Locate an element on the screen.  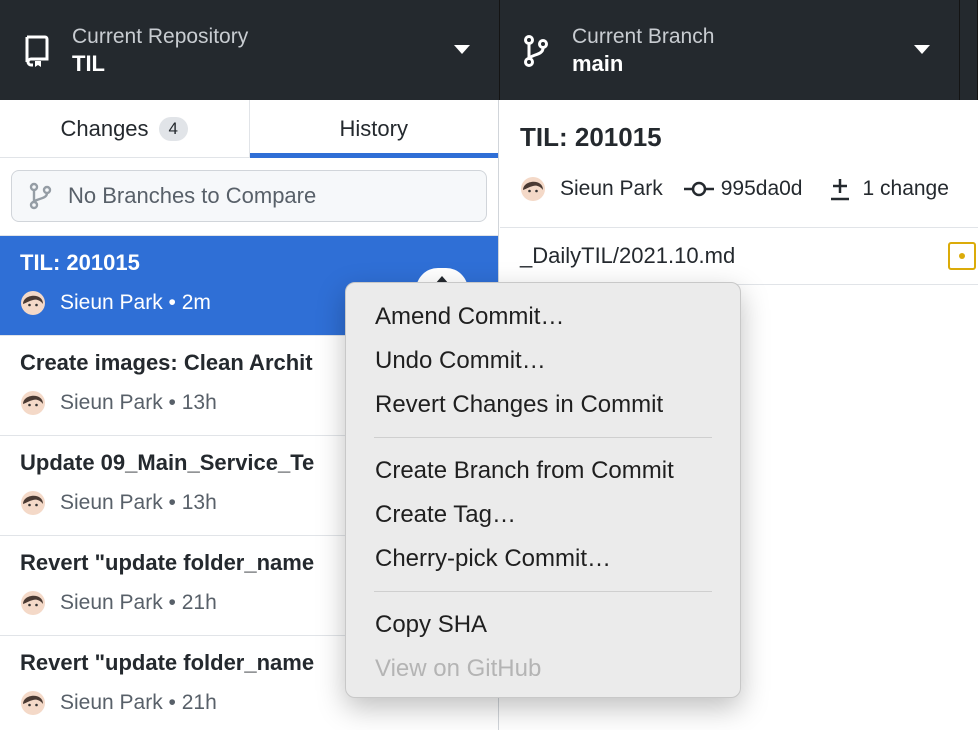
changes-count: 1 change is located at coordinates (905, 188).